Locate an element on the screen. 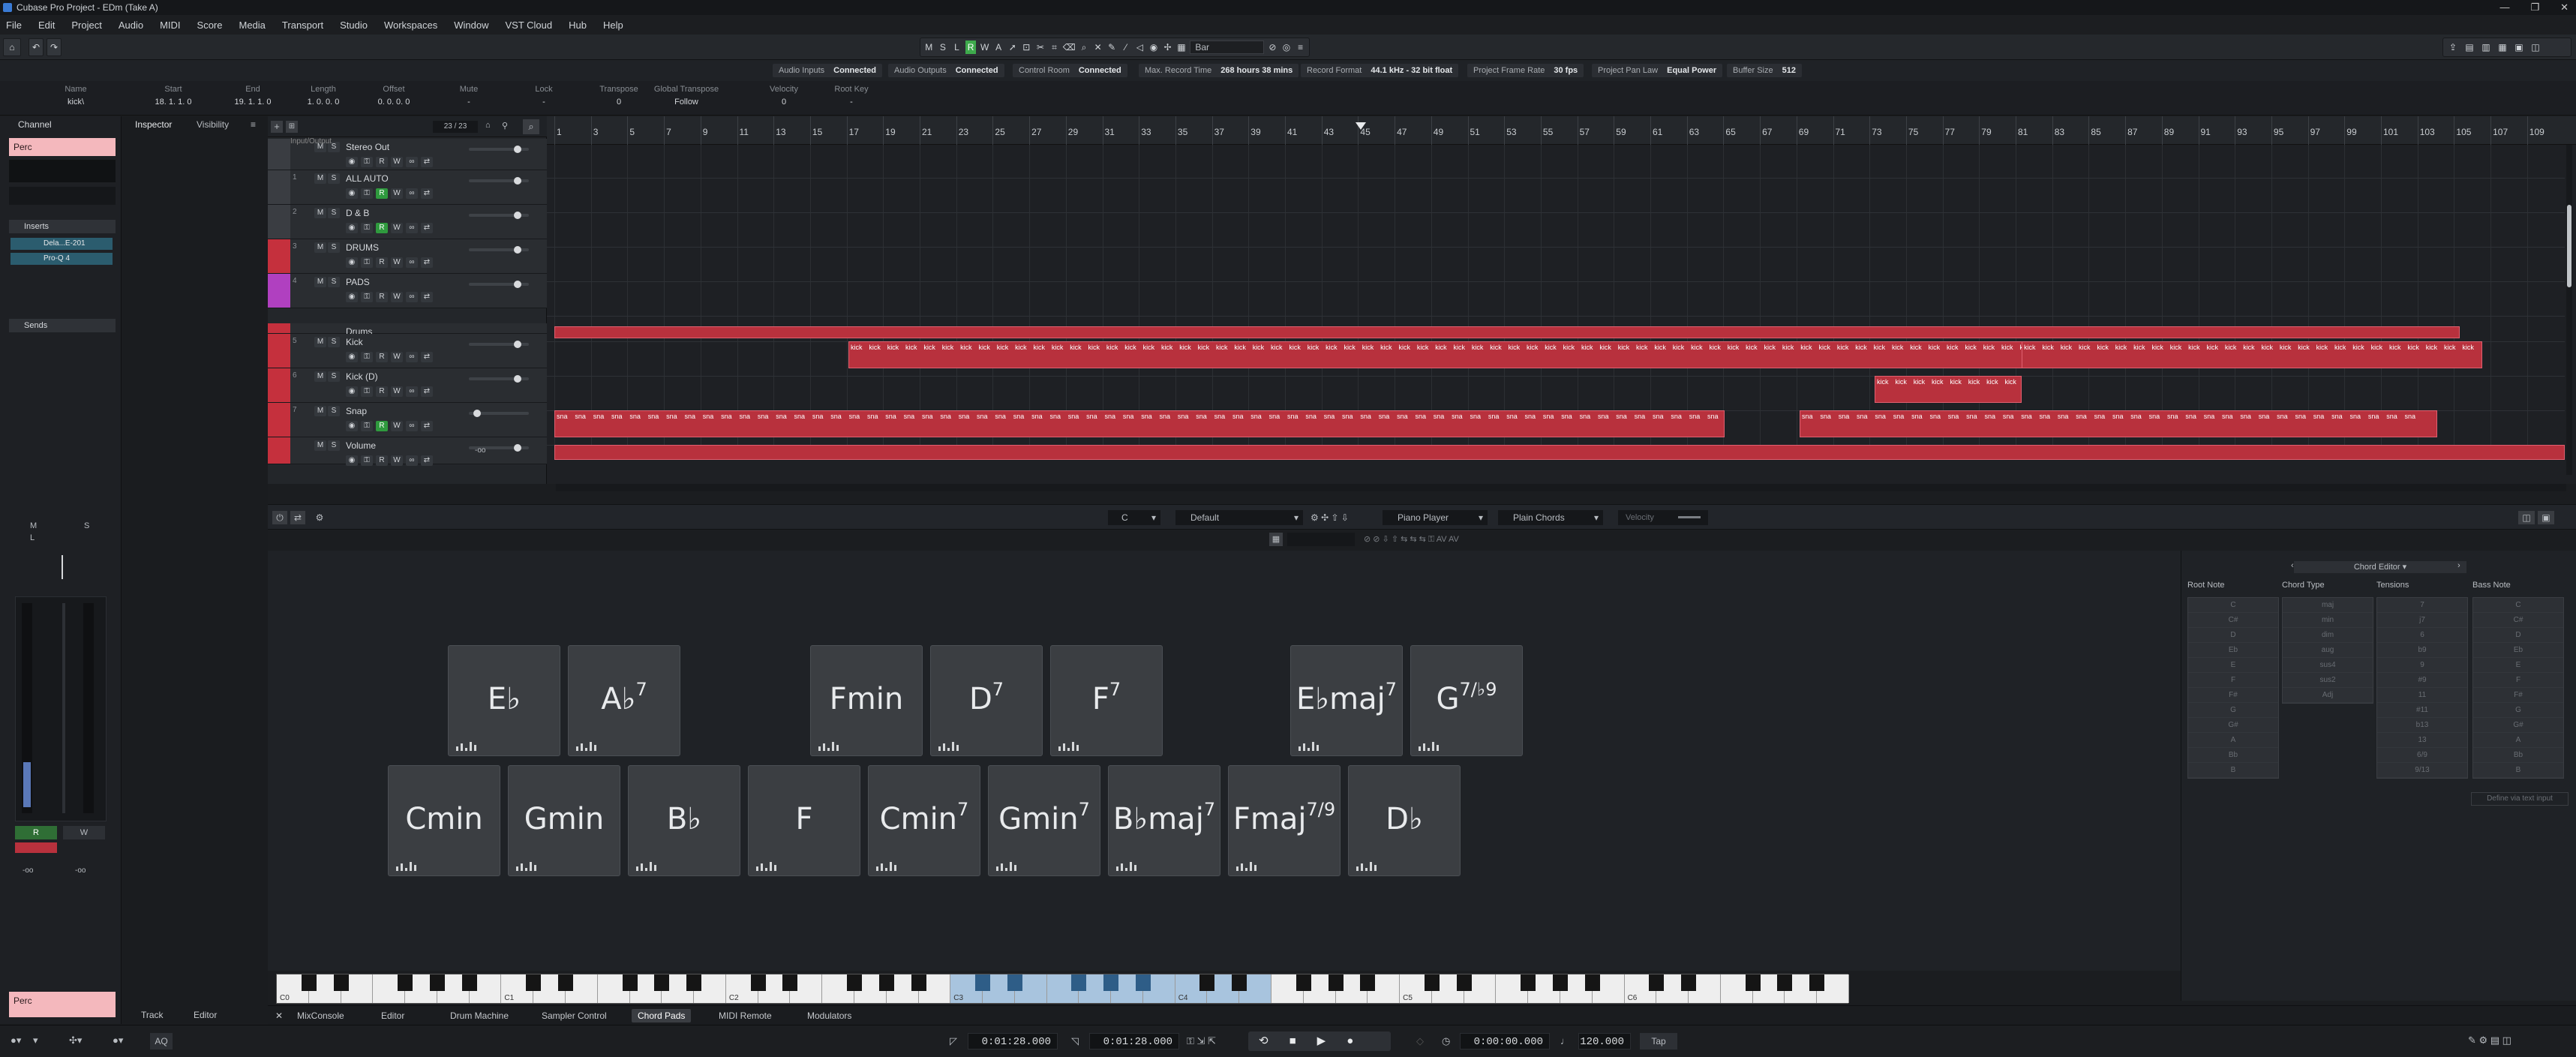 This screenshot has height=1057, width=2576. chord-editor-option: A is located at coordinates (2518, 740).